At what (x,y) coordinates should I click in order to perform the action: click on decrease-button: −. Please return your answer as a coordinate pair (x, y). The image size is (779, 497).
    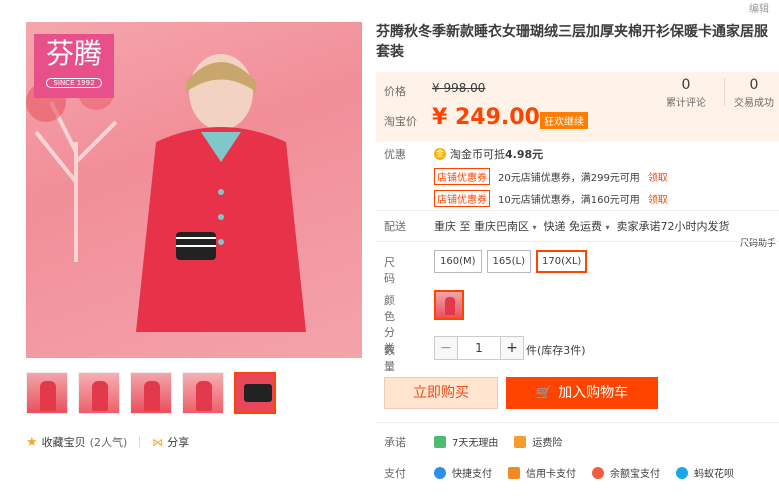
    Looking at the image, I should click on (446, 348).